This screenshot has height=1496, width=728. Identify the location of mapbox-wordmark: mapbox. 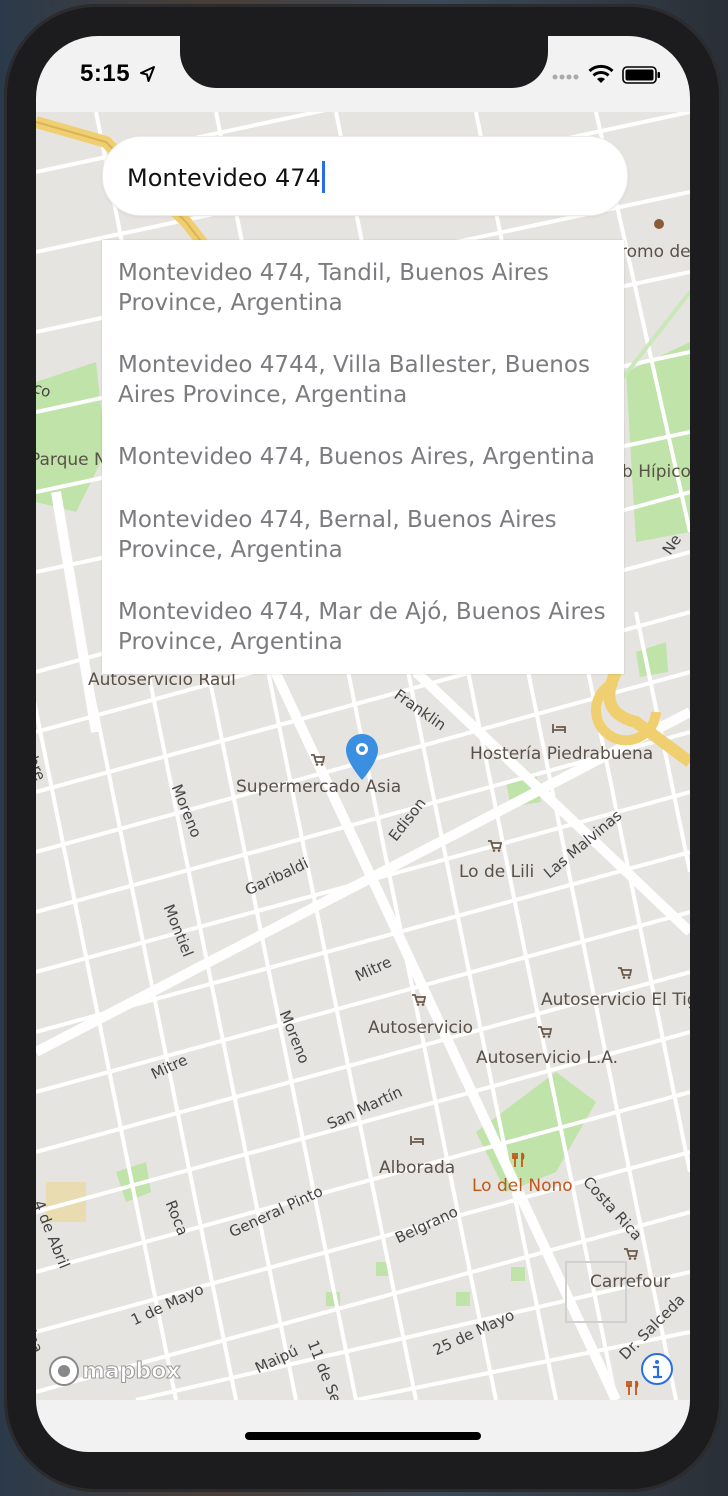
(131, 1371).